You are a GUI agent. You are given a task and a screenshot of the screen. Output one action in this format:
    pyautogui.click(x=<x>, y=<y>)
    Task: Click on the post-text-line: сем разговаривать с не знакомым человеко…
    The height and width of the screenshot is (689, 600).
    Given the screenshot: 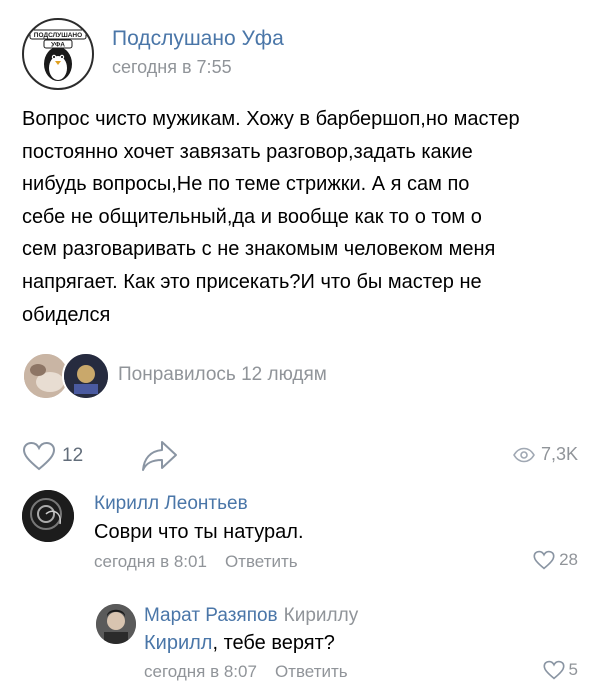 What is the action you would take?
    pyautogui.click(x=259, y=249)
    